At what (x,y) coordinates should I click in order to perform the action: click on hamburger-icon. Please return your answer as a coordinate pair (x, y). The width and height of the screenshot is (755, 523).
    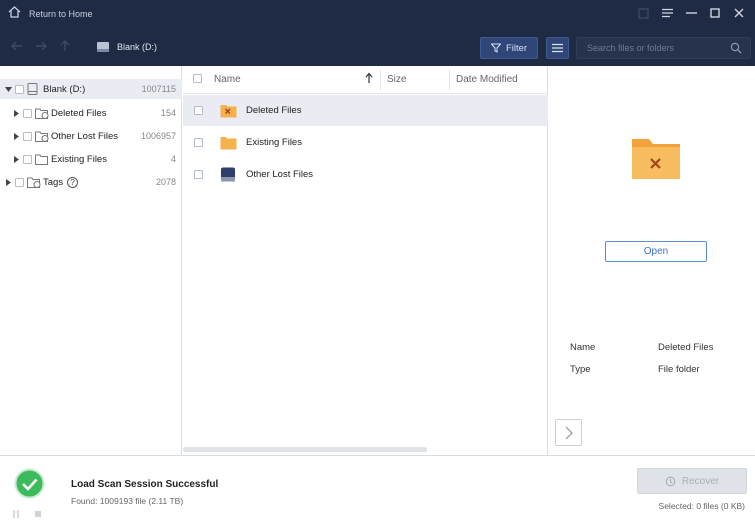
    Looking at the image, I should click on (667, 13).